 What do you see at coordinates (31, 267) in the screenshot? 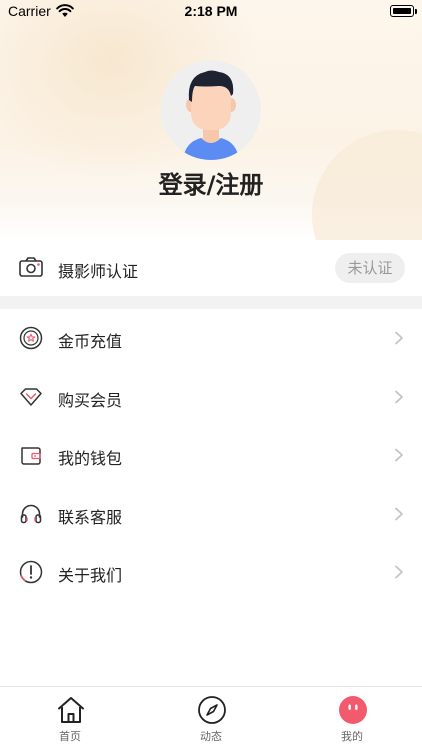
I see `camera-icon` at bounding box center [31, 267].